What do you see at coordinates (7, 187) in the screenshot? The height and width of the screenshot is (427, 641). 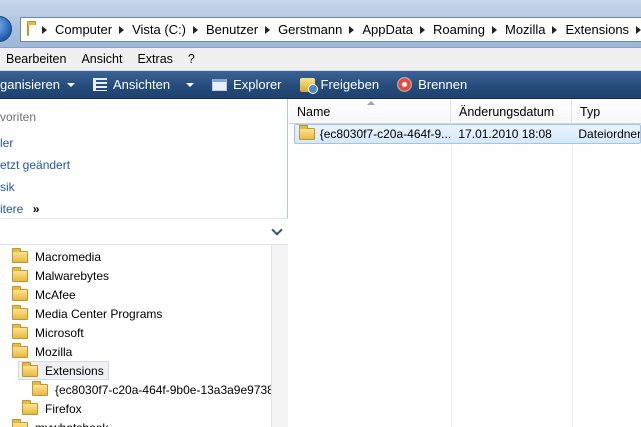 I see `favorite-link-music: sik` at bounding box center [7, 187].